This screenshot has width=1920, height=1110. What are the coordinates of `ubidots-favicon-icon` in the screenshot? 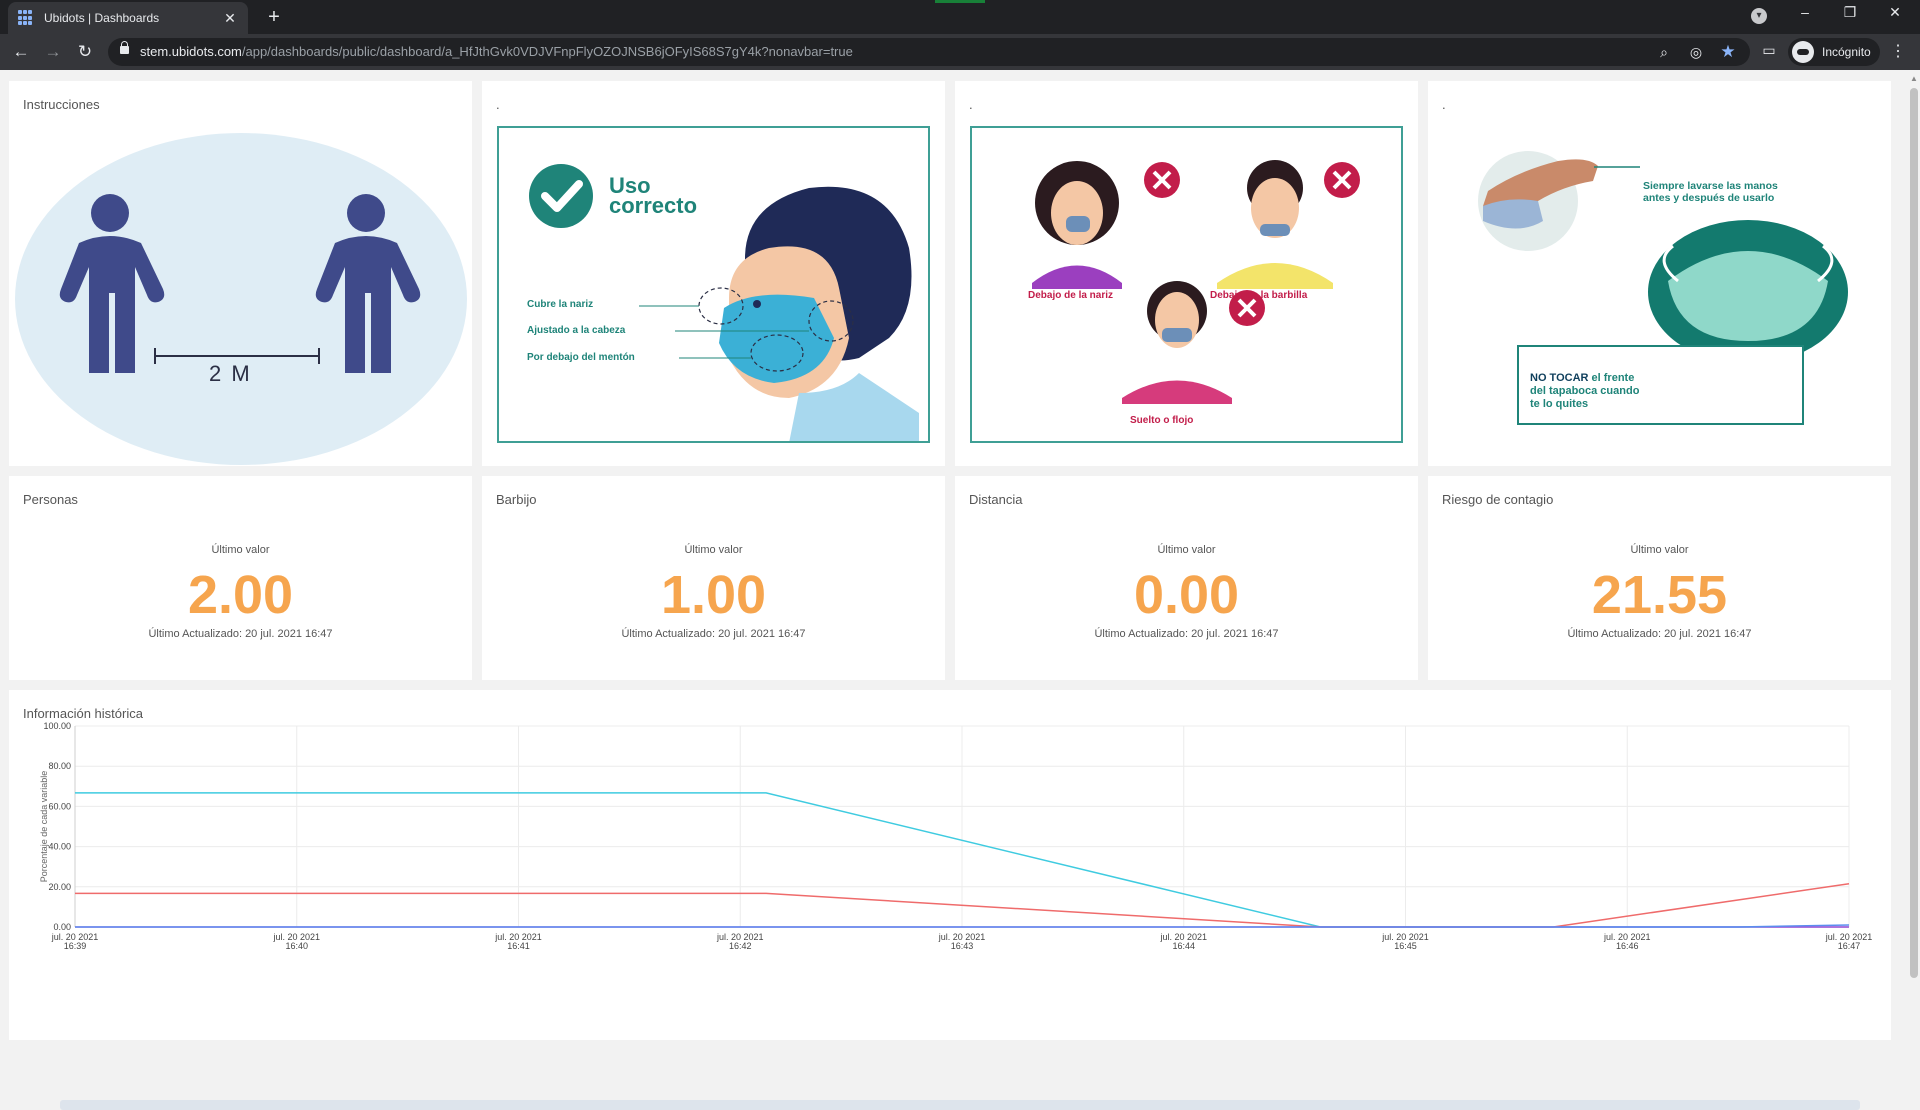 It's located at (26, 18).